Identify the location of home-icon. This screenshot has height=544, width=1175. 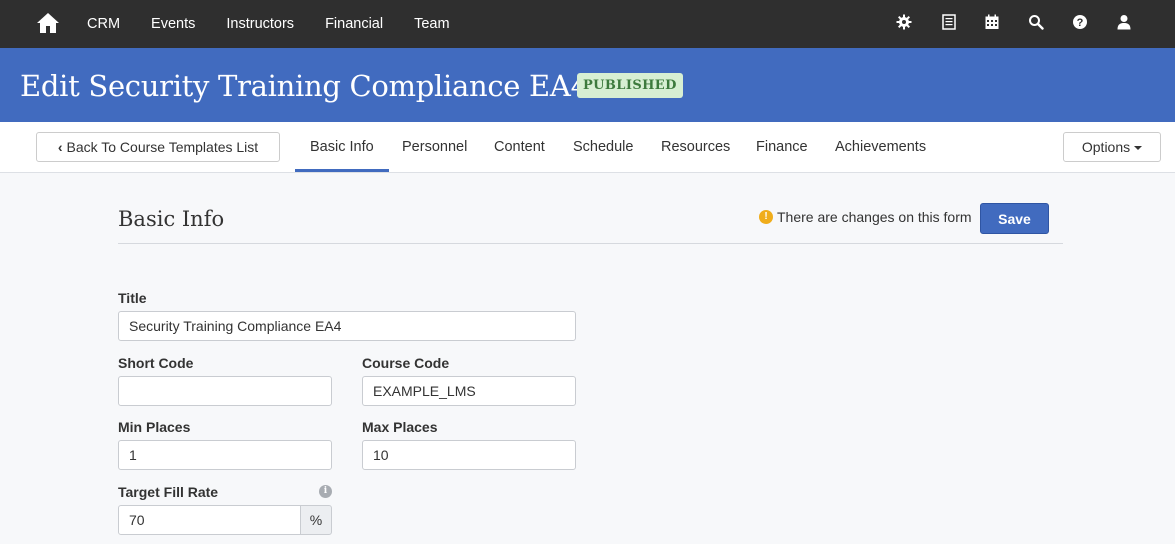
(48, 23).